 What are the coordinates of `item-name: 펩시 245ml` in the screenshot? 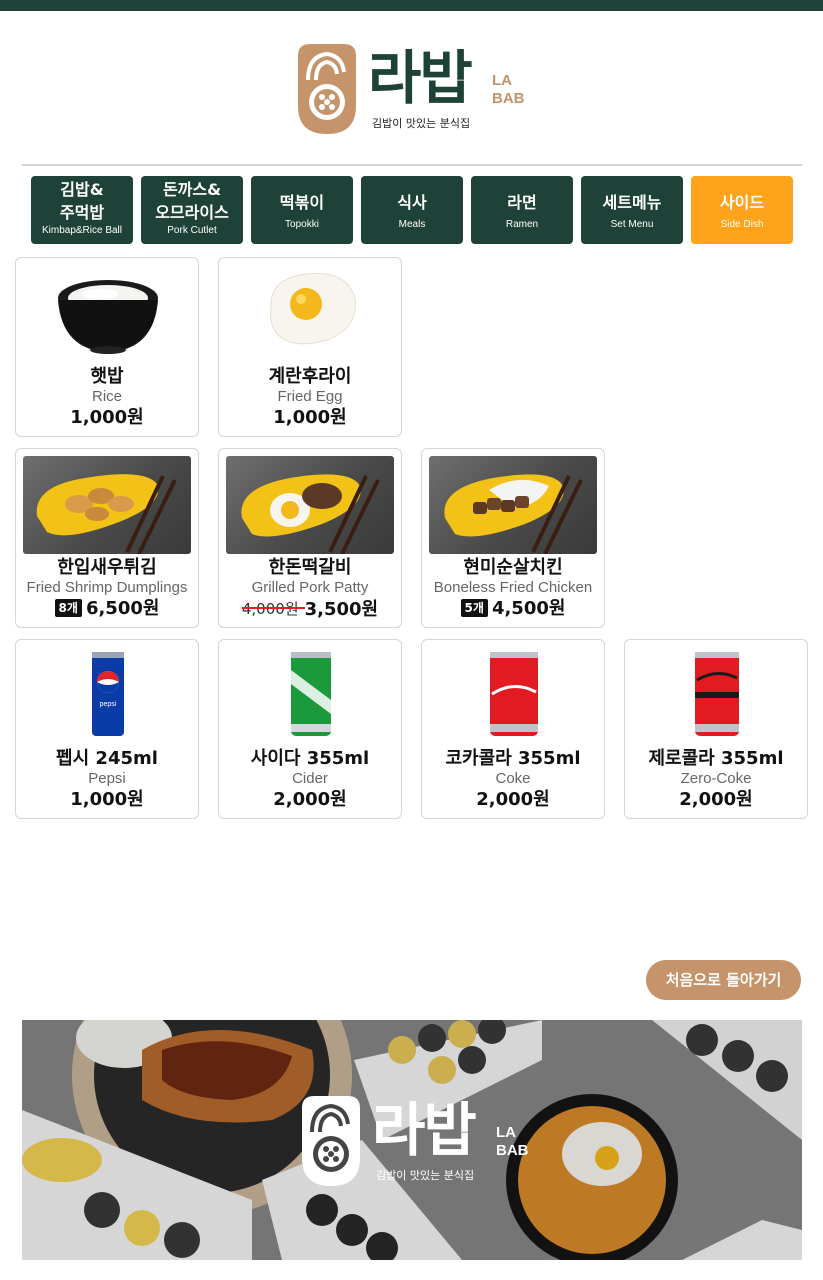 It's located at (107, 758).